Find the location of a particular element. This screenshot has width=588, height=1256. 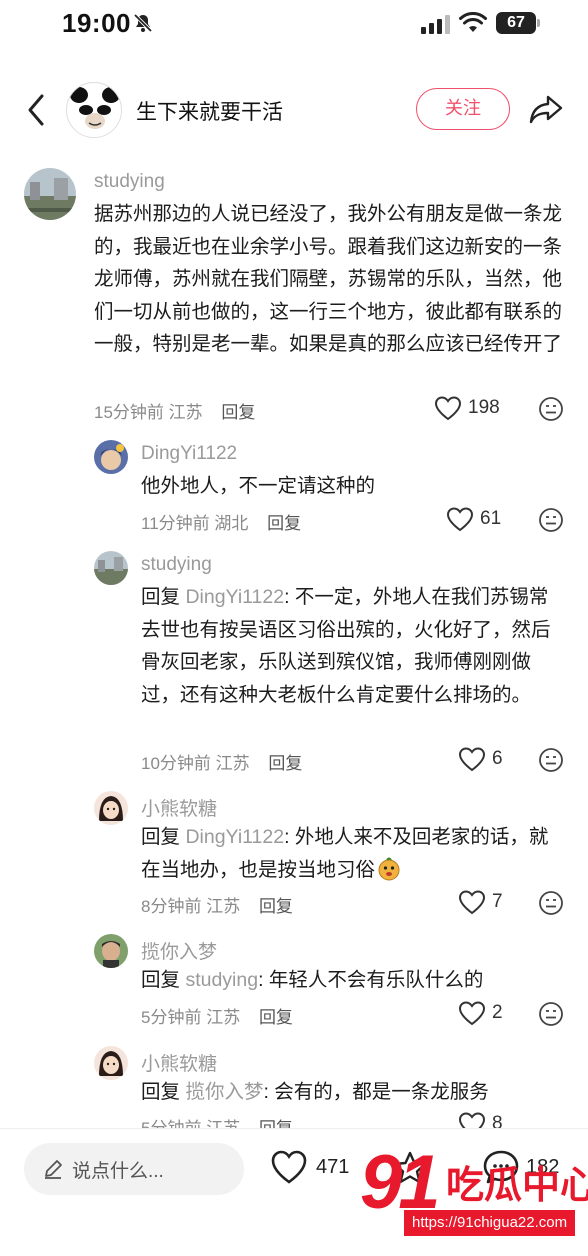

like-count: 61 is located at coordinates (491, 518).